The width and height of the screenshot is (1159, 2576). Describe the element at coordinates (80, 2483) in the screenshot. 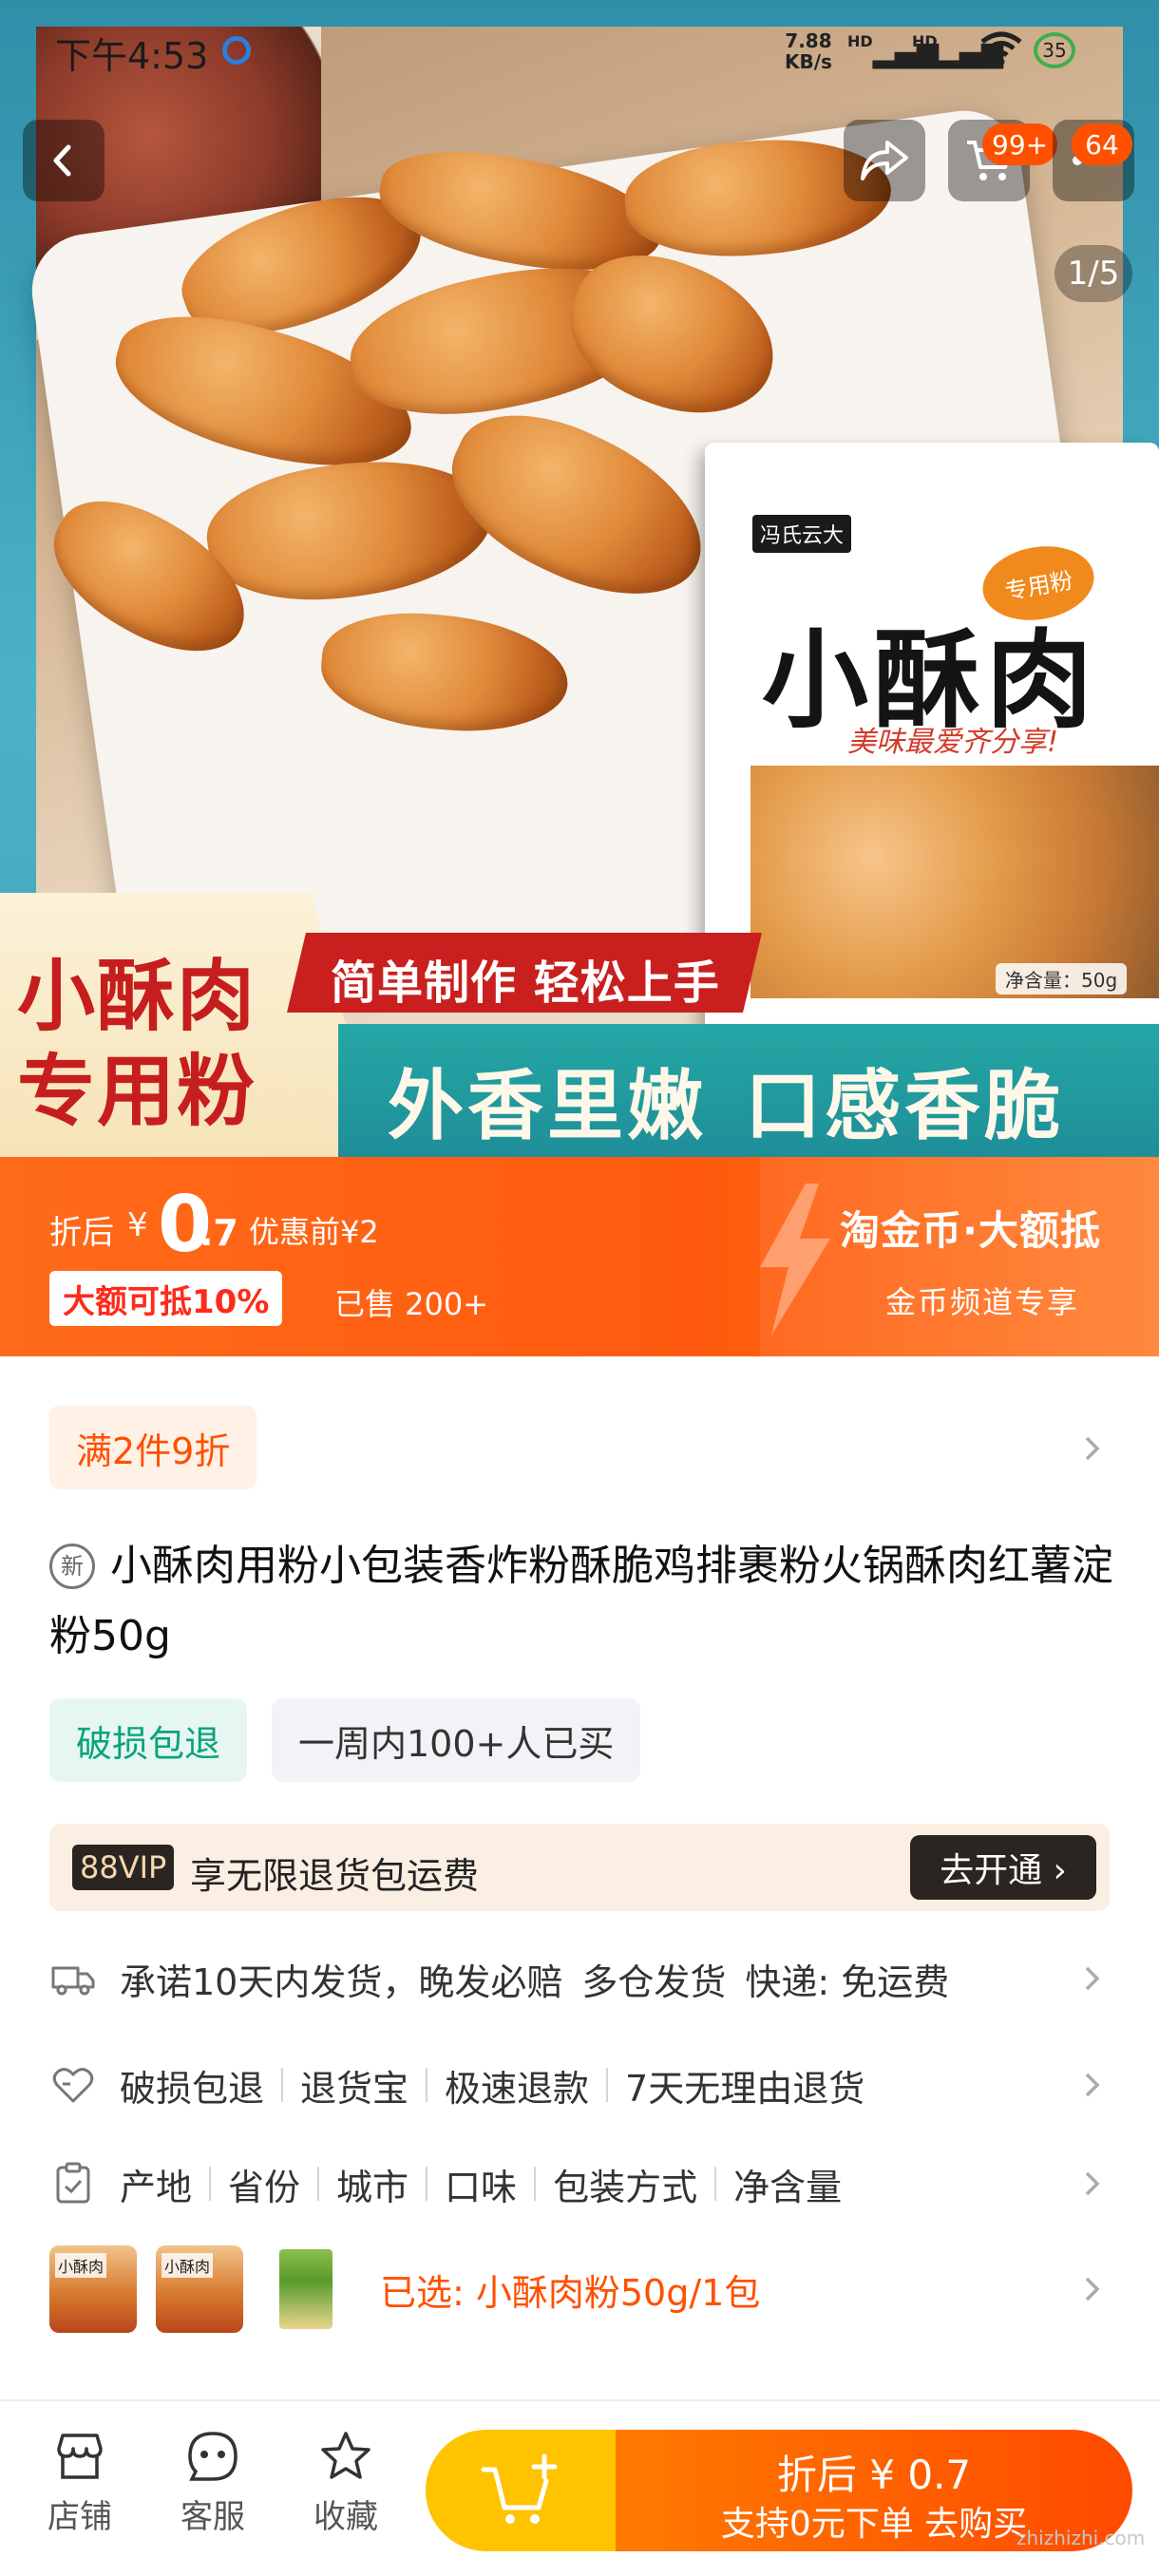

I see `tab-store: 店铺` at that location.